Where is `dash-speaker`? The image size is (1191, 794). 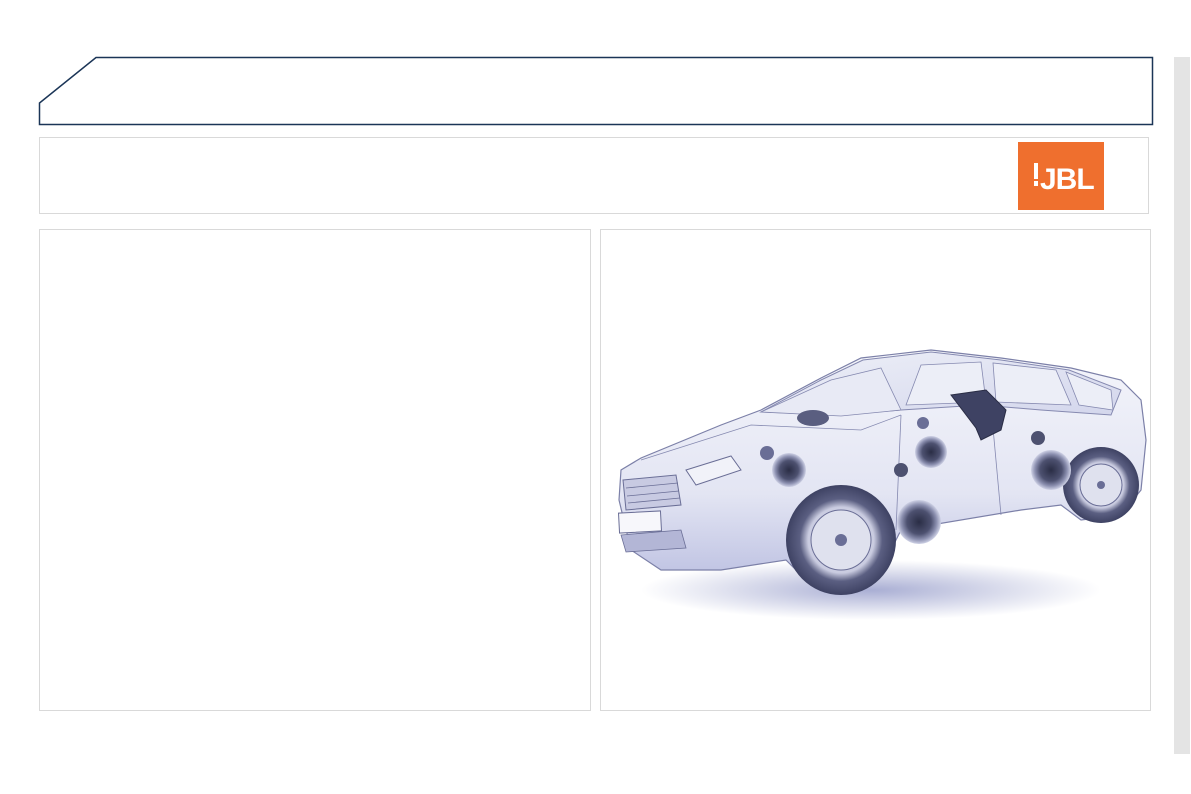
dash-speaker is located at coordinates (813, 418).